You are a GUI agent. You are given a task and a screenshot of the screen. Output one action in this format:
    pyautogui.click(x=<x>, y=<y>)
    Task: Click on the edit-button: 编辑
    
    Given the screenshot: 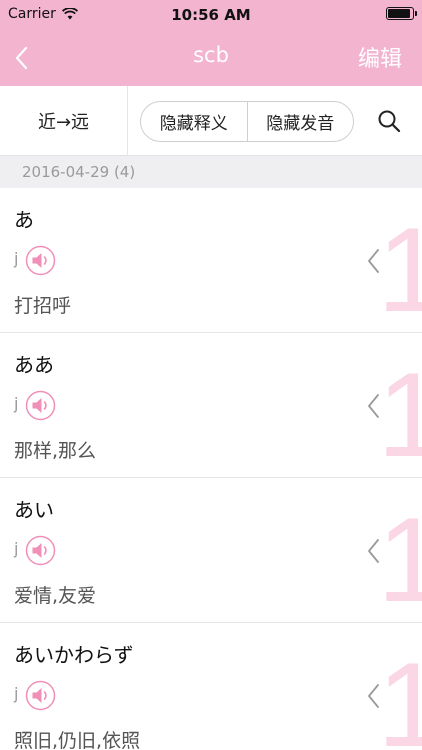 What is the action you would take?
    pyautogui.click(x=380, y=57)
    